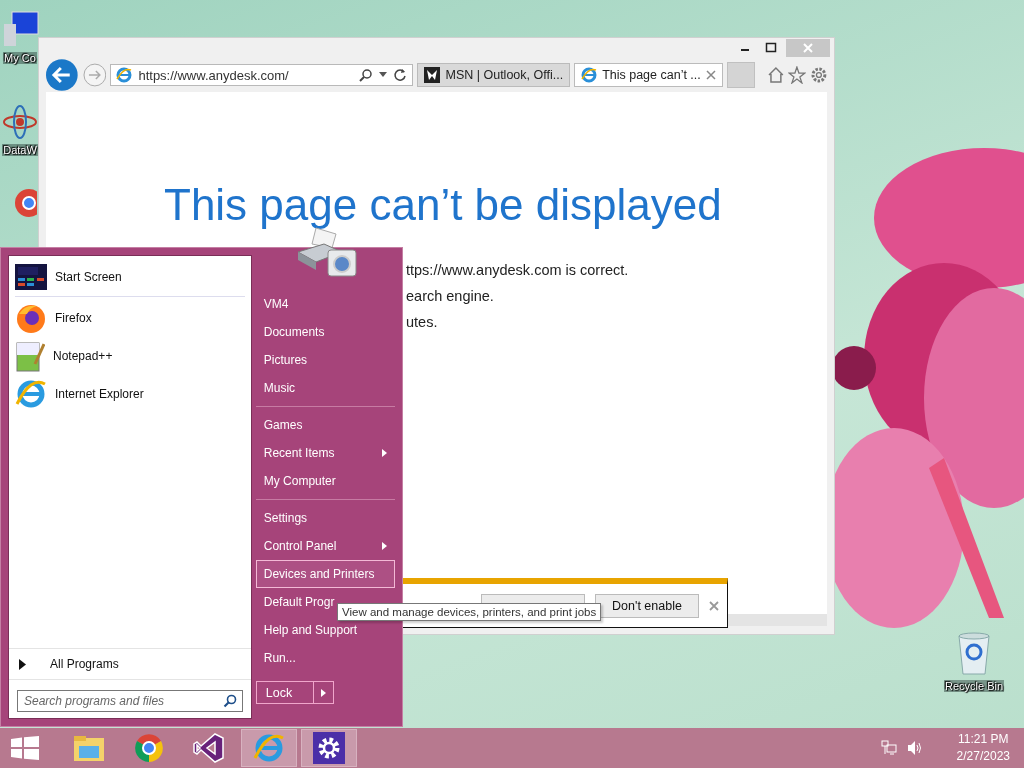 The width and height of the screenshot is (1024, 768). What do you see at coordinates (469, 612) in the screenshot?
I see `tooltip: View and manage devices, printers, and print jobs` at bounding box center [469, 612].